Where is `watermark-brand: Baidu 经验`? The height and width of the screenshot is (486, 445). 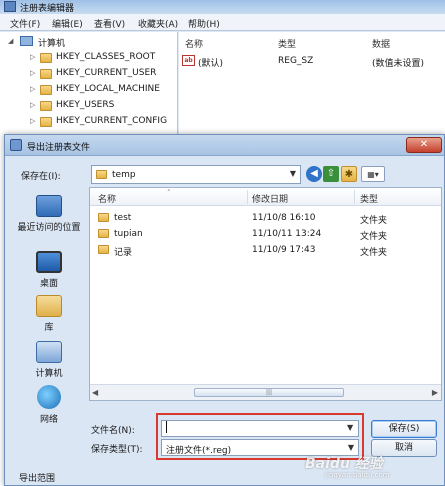
watermark-brand: Baidu 经验 is located at coordinates (344, 464).